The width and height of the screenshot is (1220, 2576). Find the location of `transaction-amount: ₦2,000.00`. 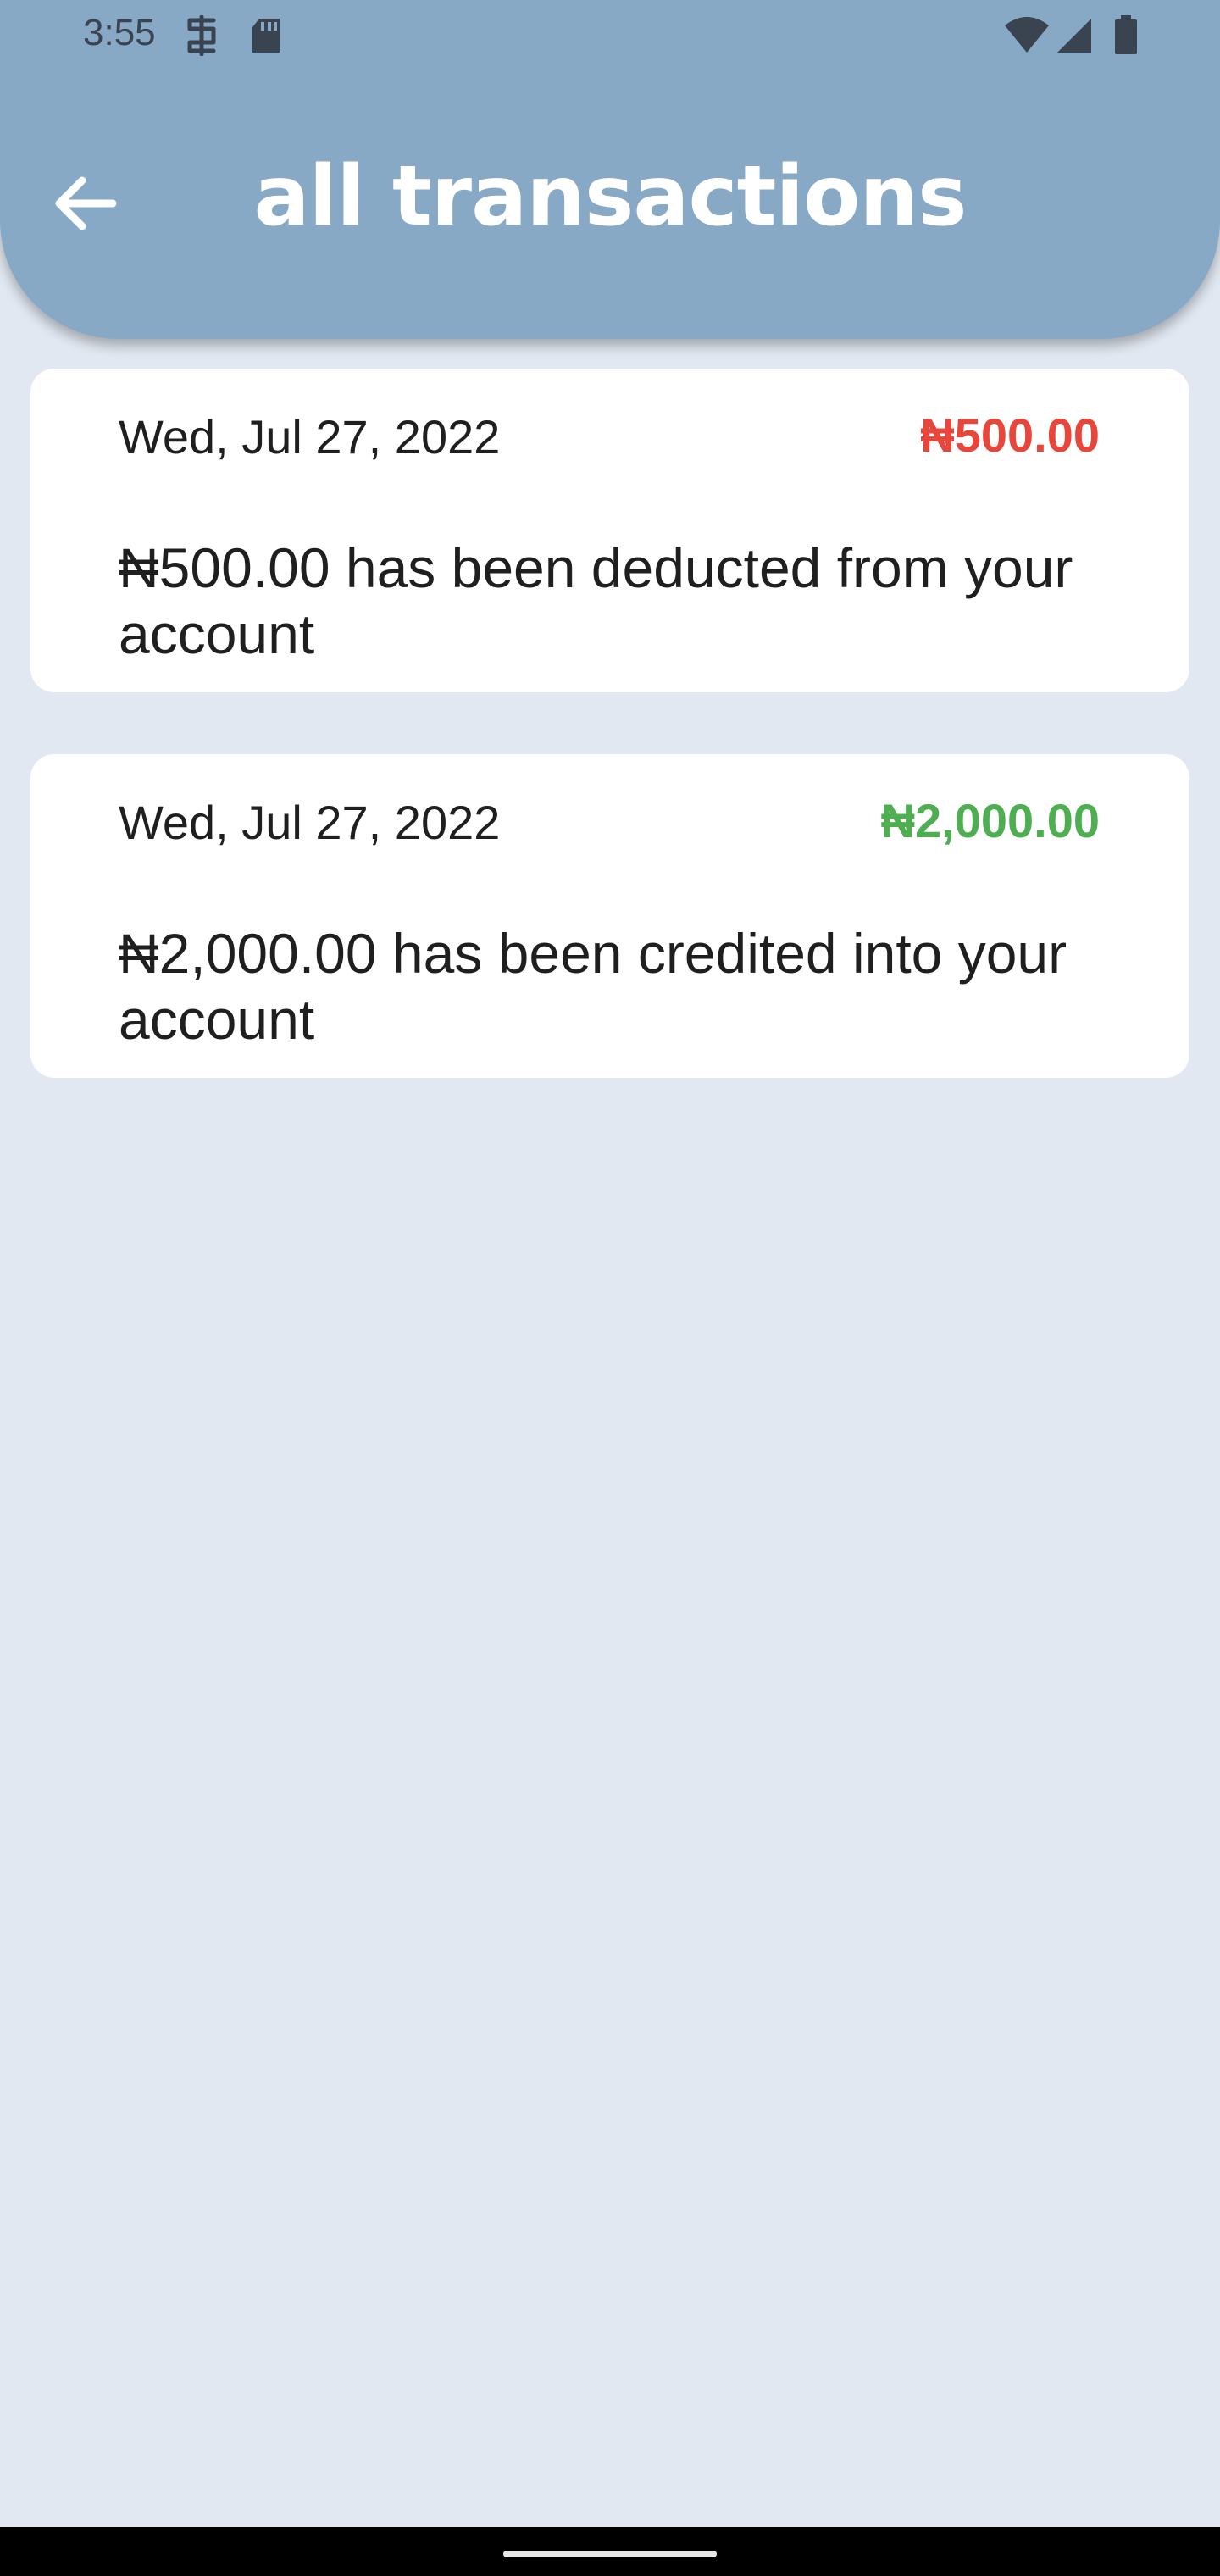

transaction-amount: ₦2,000.00 is located at coordinates (990, 820).